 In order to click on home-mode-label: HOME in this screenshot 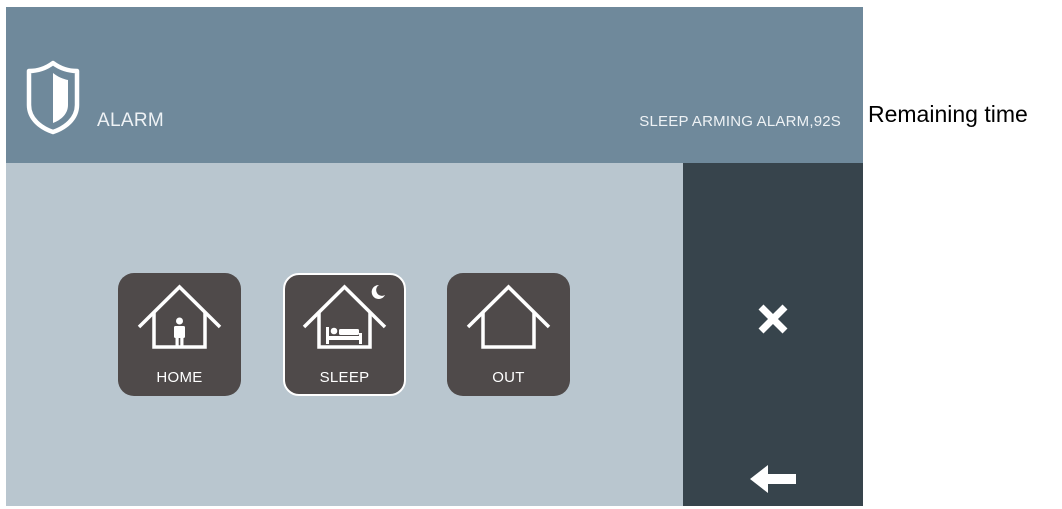, I will do `click(179, 377)`.